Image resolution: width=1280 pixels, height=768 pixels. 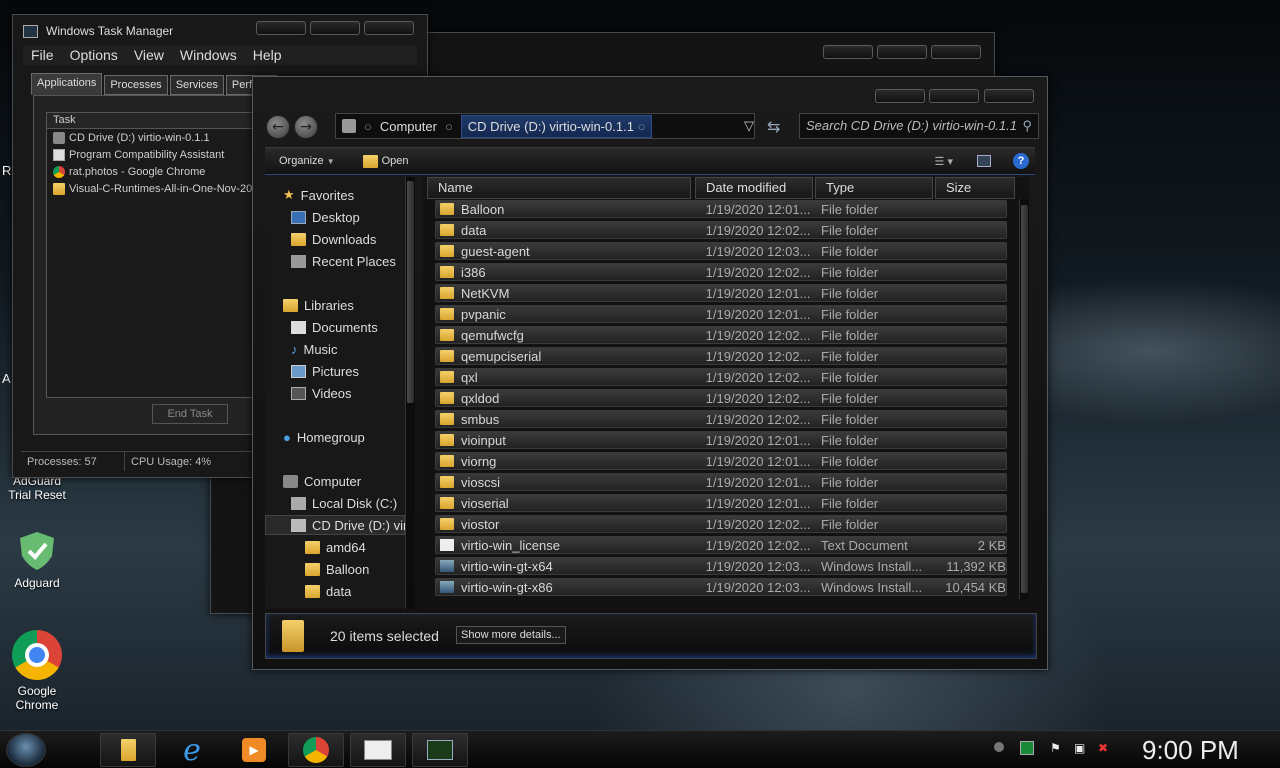 I want to click on file-row: vioinput 1/19/2020 12:01... File folder, so click(x=721, y=440).